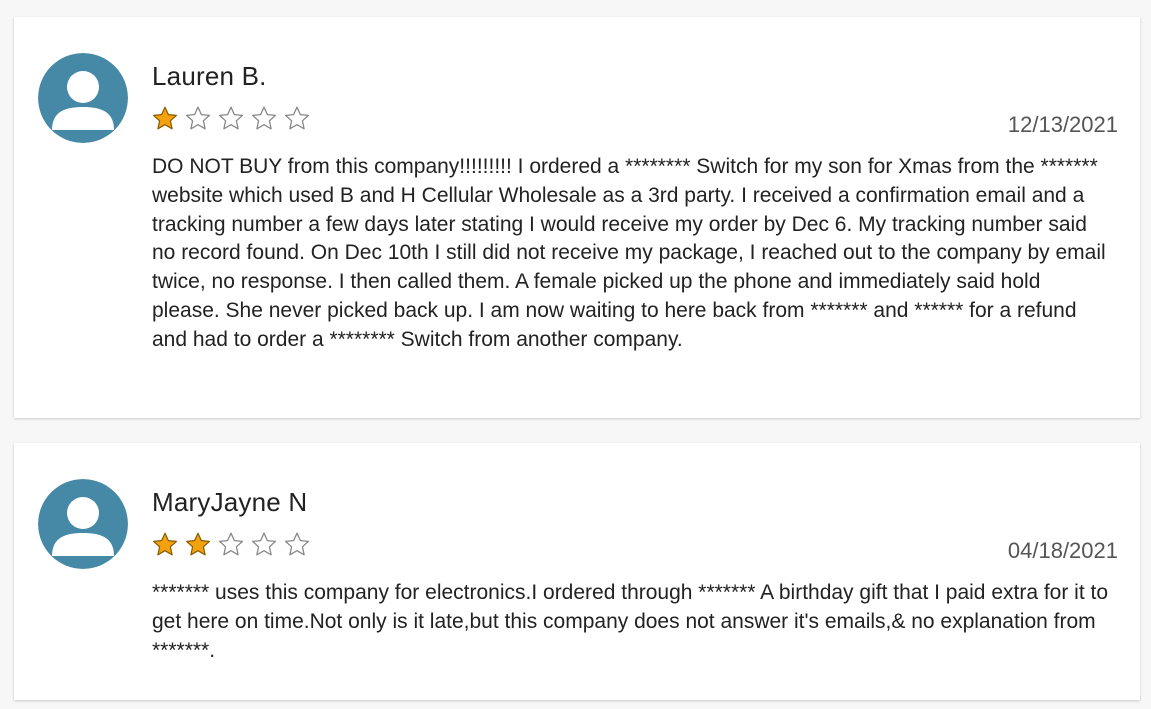  What do you see at coordinates (1062, 550) in the screenshot?
I see `review-date: 04/18/2021` at bounding box center [1062, 550].